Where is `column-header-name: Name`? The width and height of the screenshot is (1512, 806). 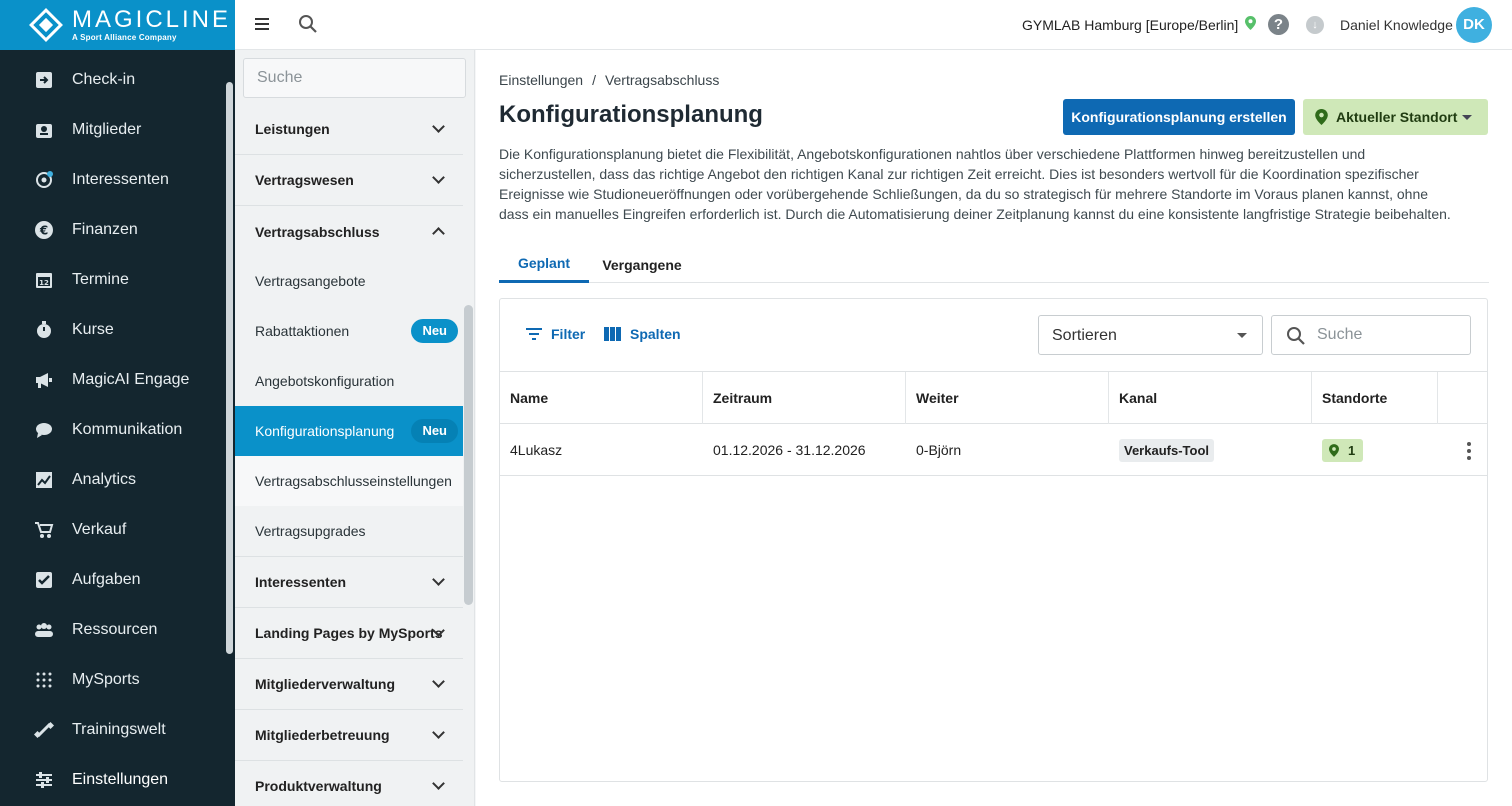
column-header-name: Name is located at coordinates (601, 398).